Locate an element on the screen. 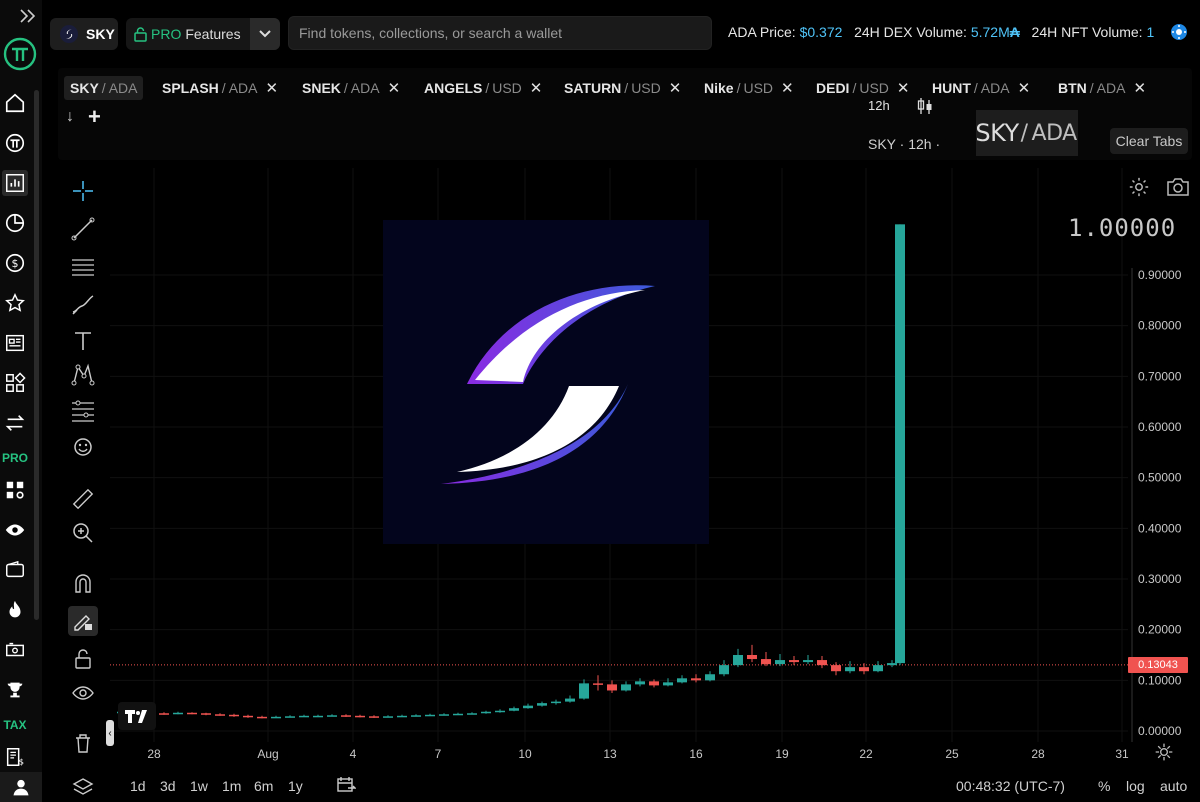 This screenshot has height=802, width=1200. tab-nike-usd: Nike / USD ✕ is located at coordinates (749, 88).